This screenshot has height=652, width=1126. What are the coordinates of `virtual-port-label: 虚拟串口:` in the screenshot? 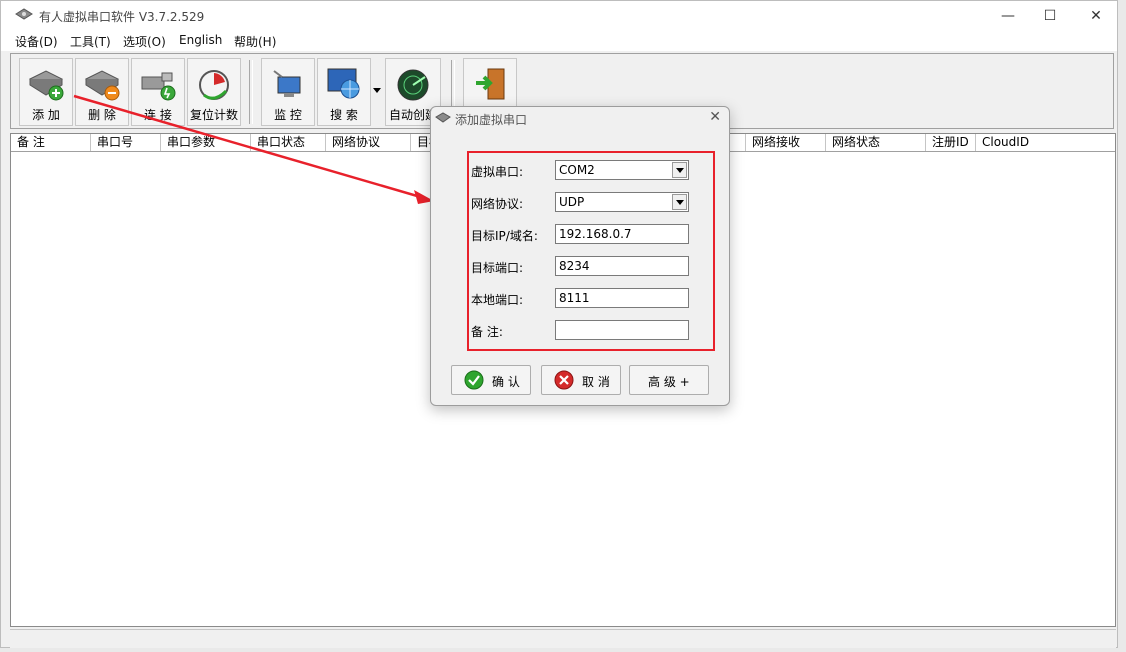 It's located at (497, 172).